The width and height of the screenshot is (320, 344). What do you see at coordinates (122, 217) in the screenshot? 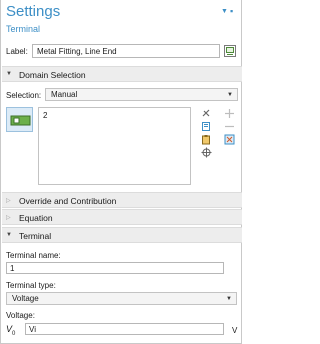
I see `section-equation: ▷ Equation` at bounding box center [122, 217].